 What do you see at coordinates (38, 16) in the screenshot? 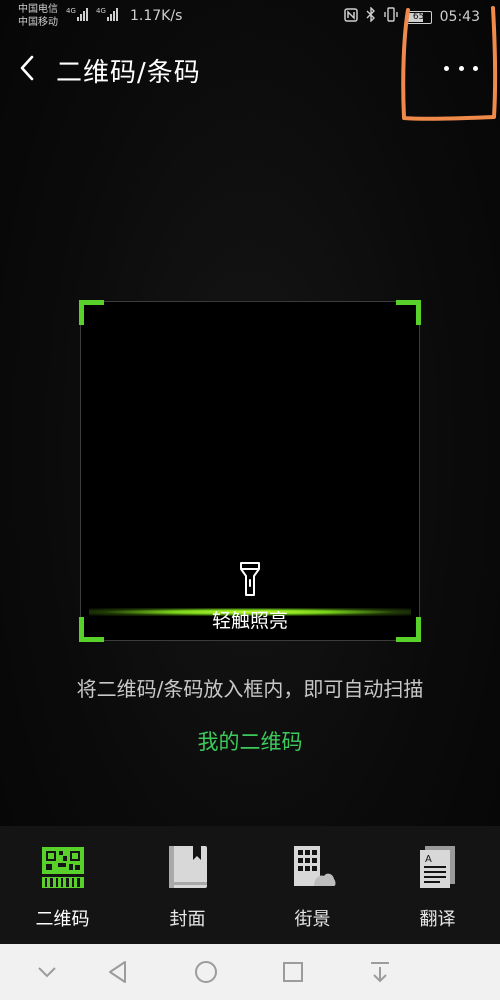
I see `carrier-names: 中国电信 中国移动` at bounding box center [38, 16].